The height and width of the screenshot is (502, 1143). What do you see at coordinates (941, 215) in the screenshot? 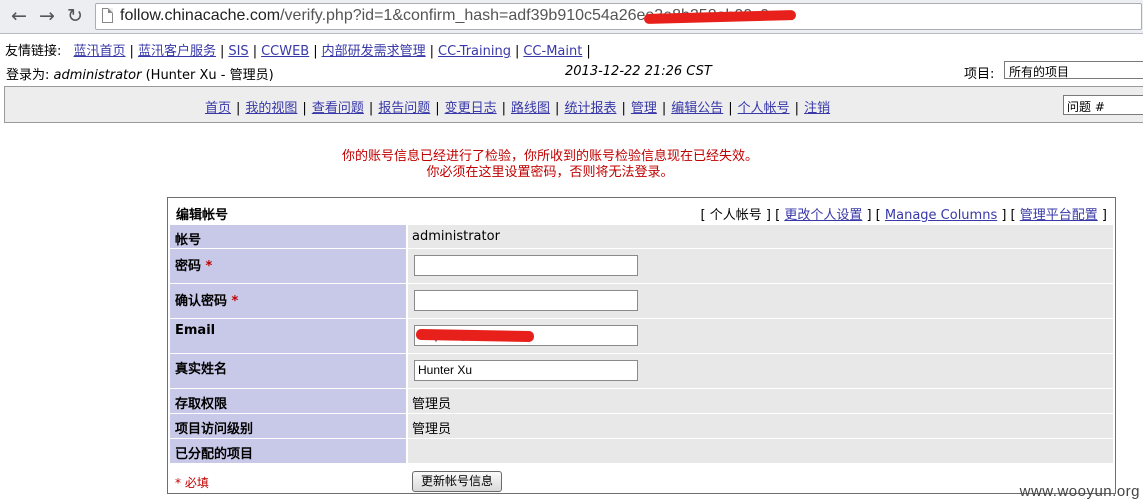
I see `manage-columns-link: Manage Columns` at bounding box center [941, 215].